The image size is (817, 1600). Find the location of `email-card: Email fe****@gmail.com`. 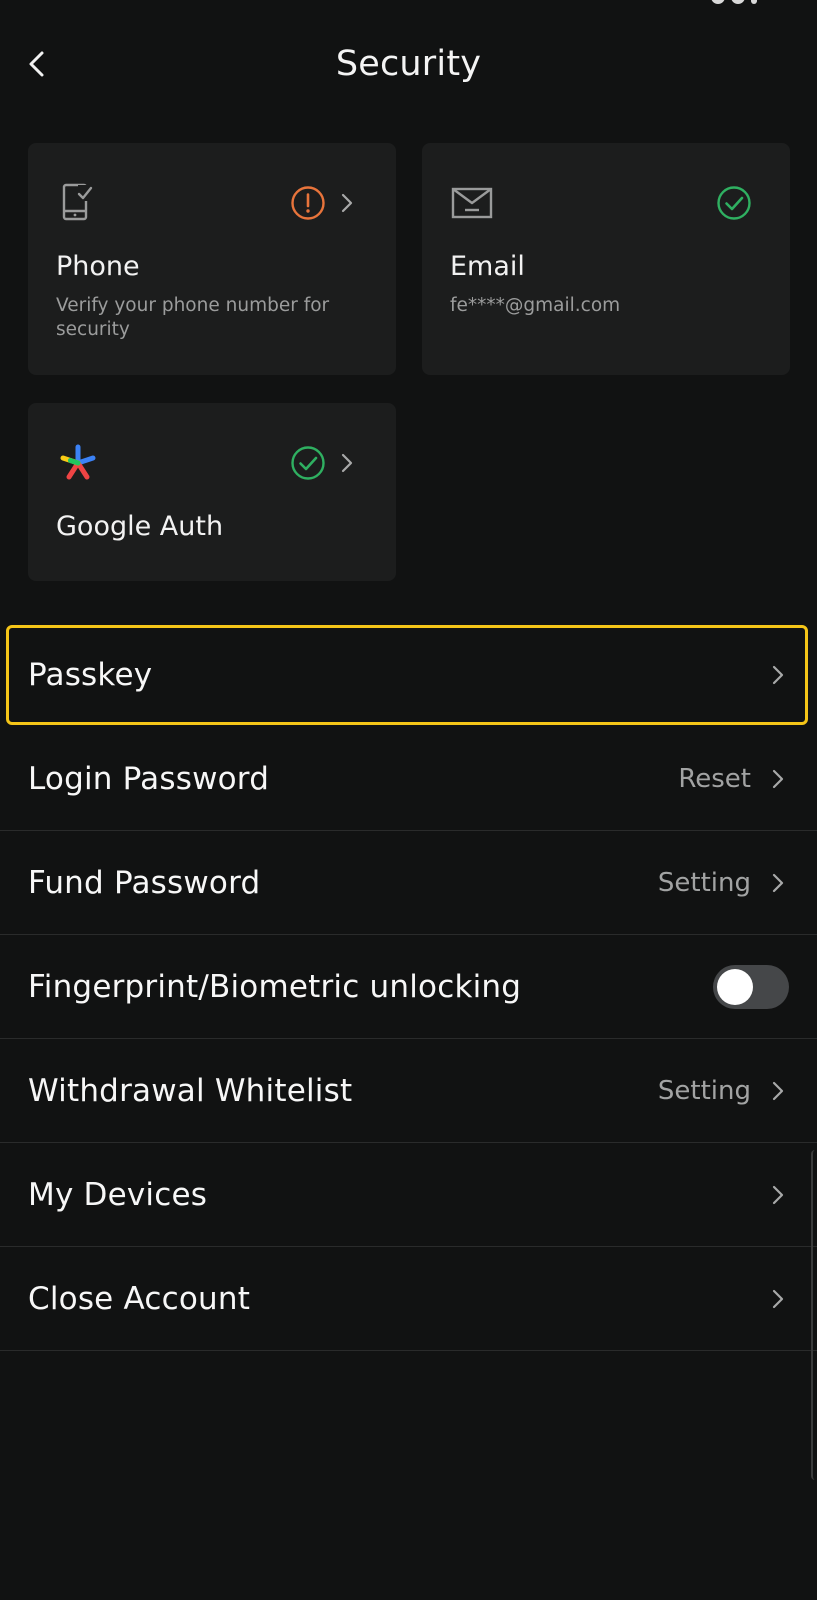

email-card: Email fe****@gmail.com is located at coordinates (606, 259).